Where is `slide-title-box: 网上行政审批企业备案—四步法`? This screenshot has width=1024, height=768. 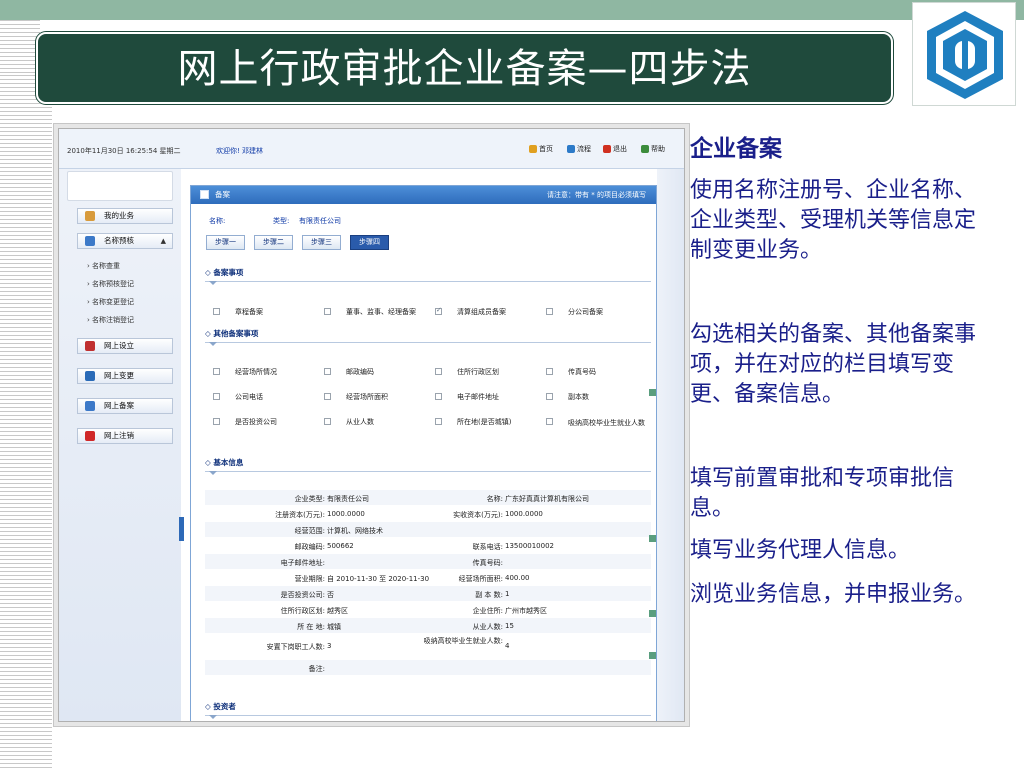
slide-title-box: 网上行政审批企业备案—四步法 is located at coordinates (464, 68).